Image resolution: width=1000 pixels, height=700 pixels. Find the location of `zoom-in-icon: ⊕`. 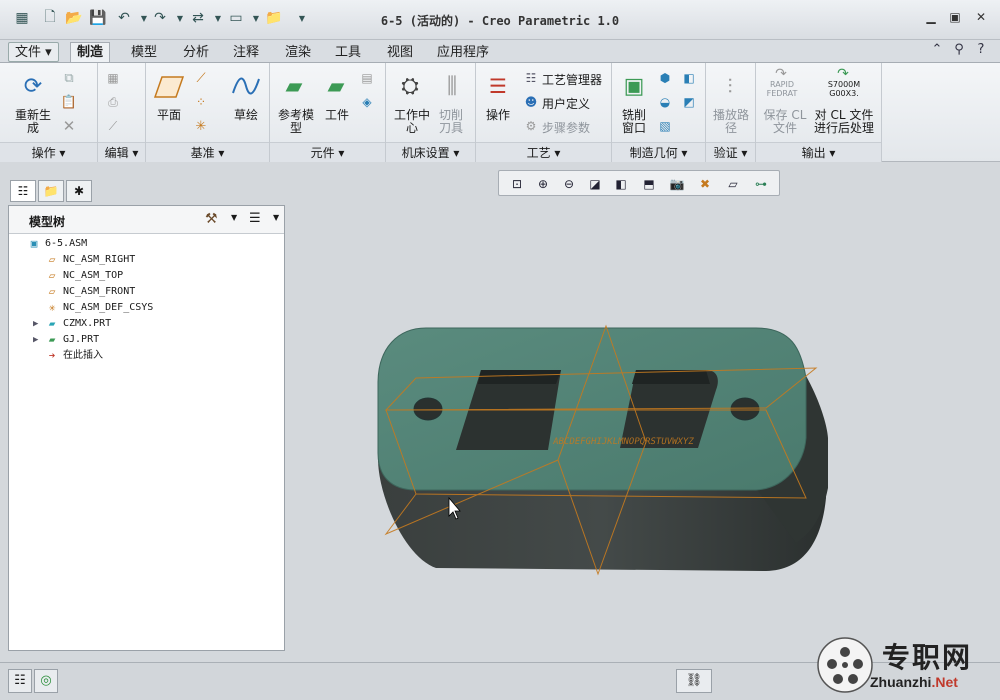

zoom-in-icon: ⊕ is located at coordinates (543, 184).